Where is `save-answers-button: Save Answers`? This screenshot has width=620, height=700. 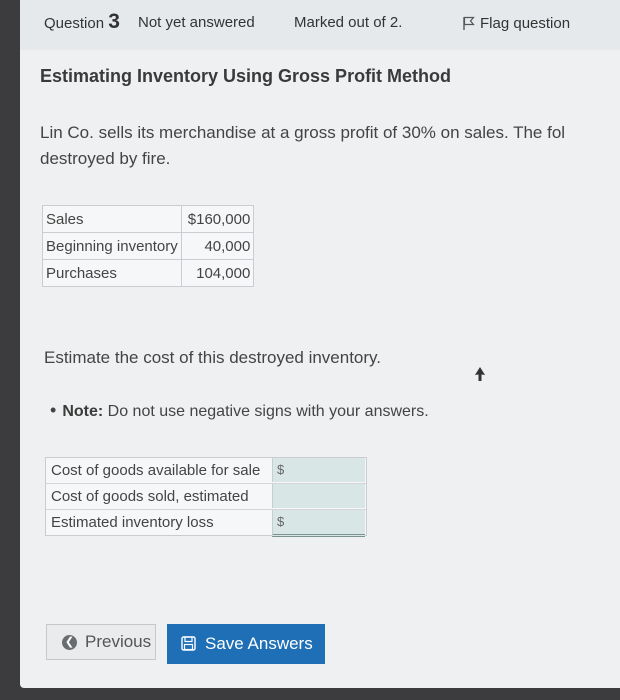
save-answers-button: Save Answers is located at coordinates (246, 644).